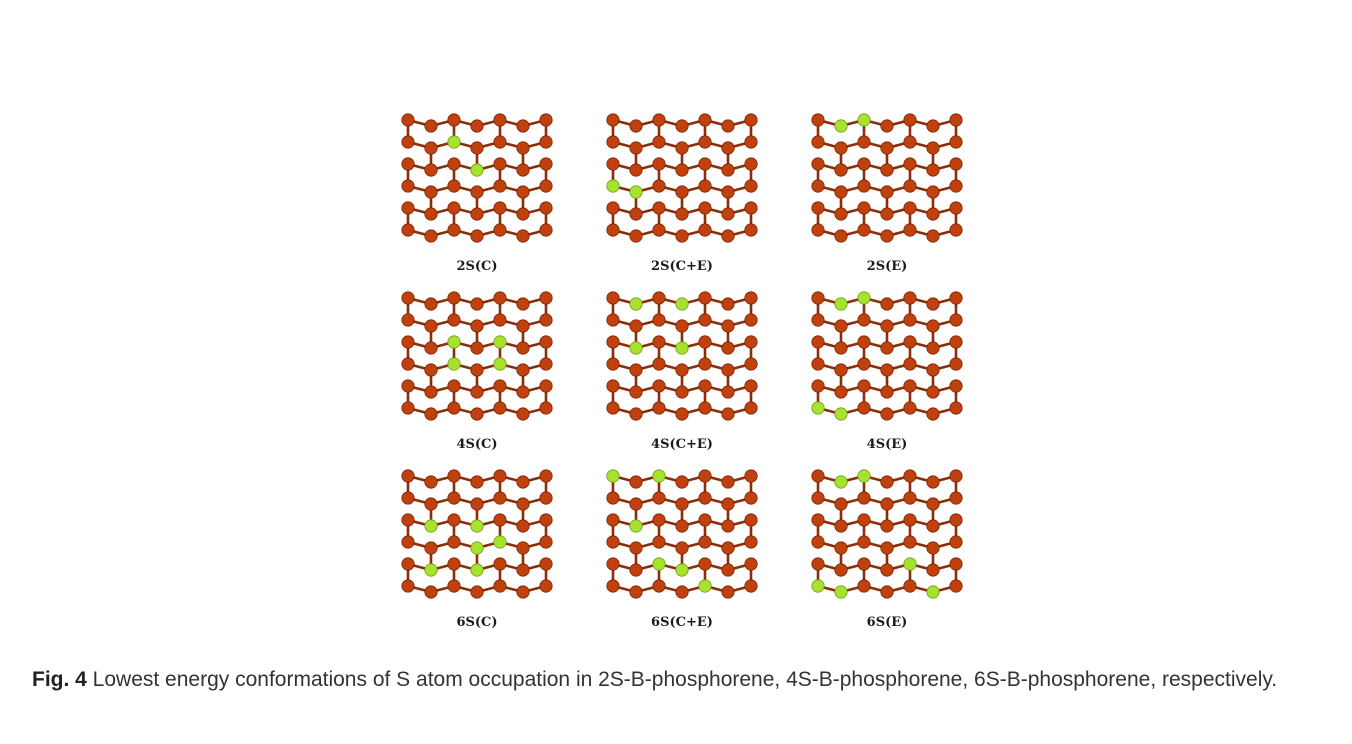 The height and width of the screenshot is (744, 1352). What do you see at coordinates (682, 193) in the screenshot?
I see `structure-panel: 2S(C+E)` at bounding box center [682, 193].